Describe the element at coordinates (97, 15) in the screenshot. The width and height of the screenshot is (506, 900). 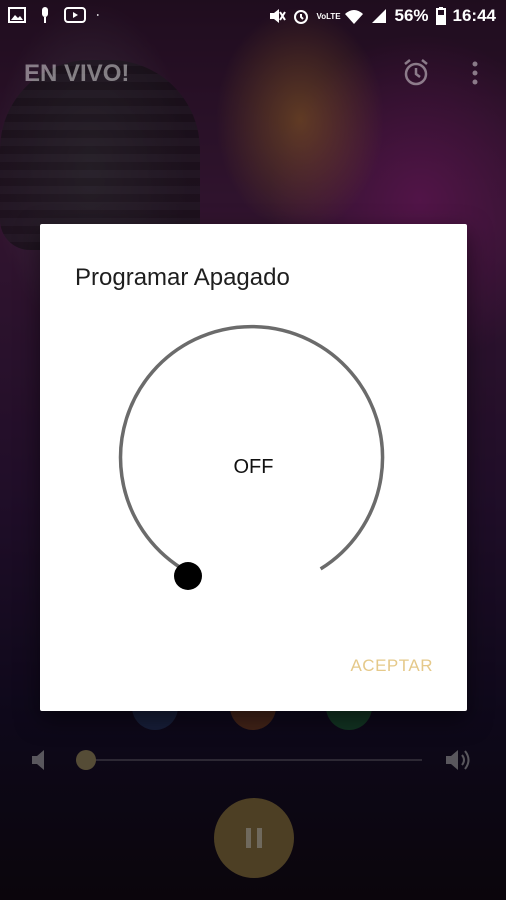
I see `dot-icon` at that location.